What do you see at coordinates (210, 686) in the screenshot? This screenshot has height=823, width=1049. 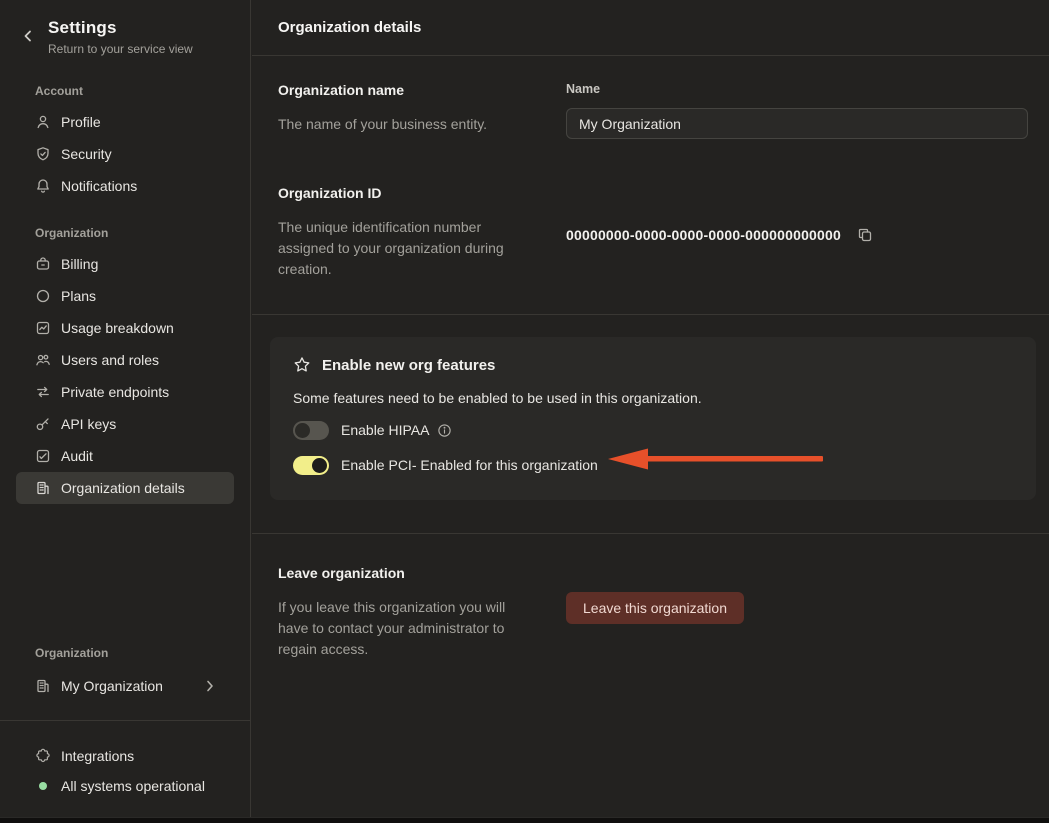 I see `chevron-right-icon` at bounding box center [210, 686].